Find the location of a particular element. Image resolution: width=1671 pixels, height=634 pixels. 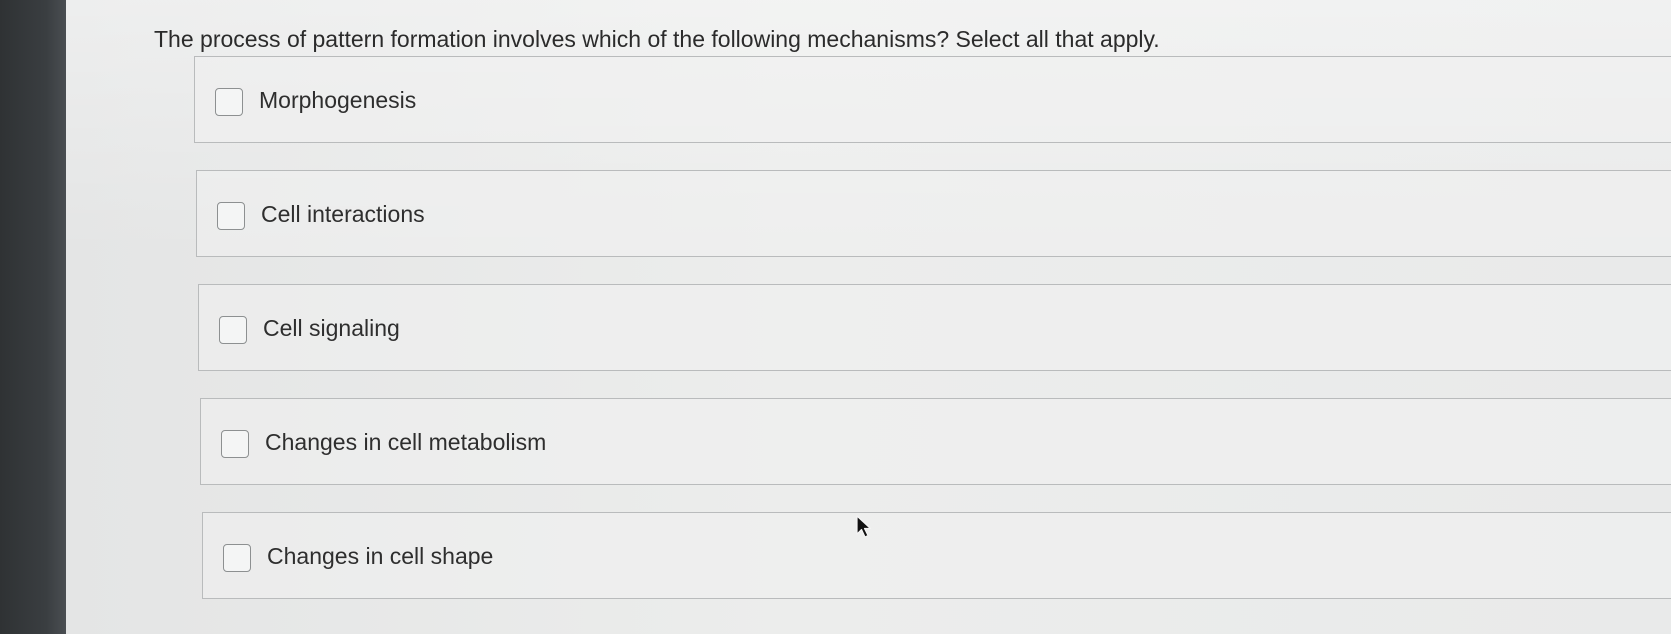

option-cell-signaling: Cell signaling is located at coordinates (934, 327).